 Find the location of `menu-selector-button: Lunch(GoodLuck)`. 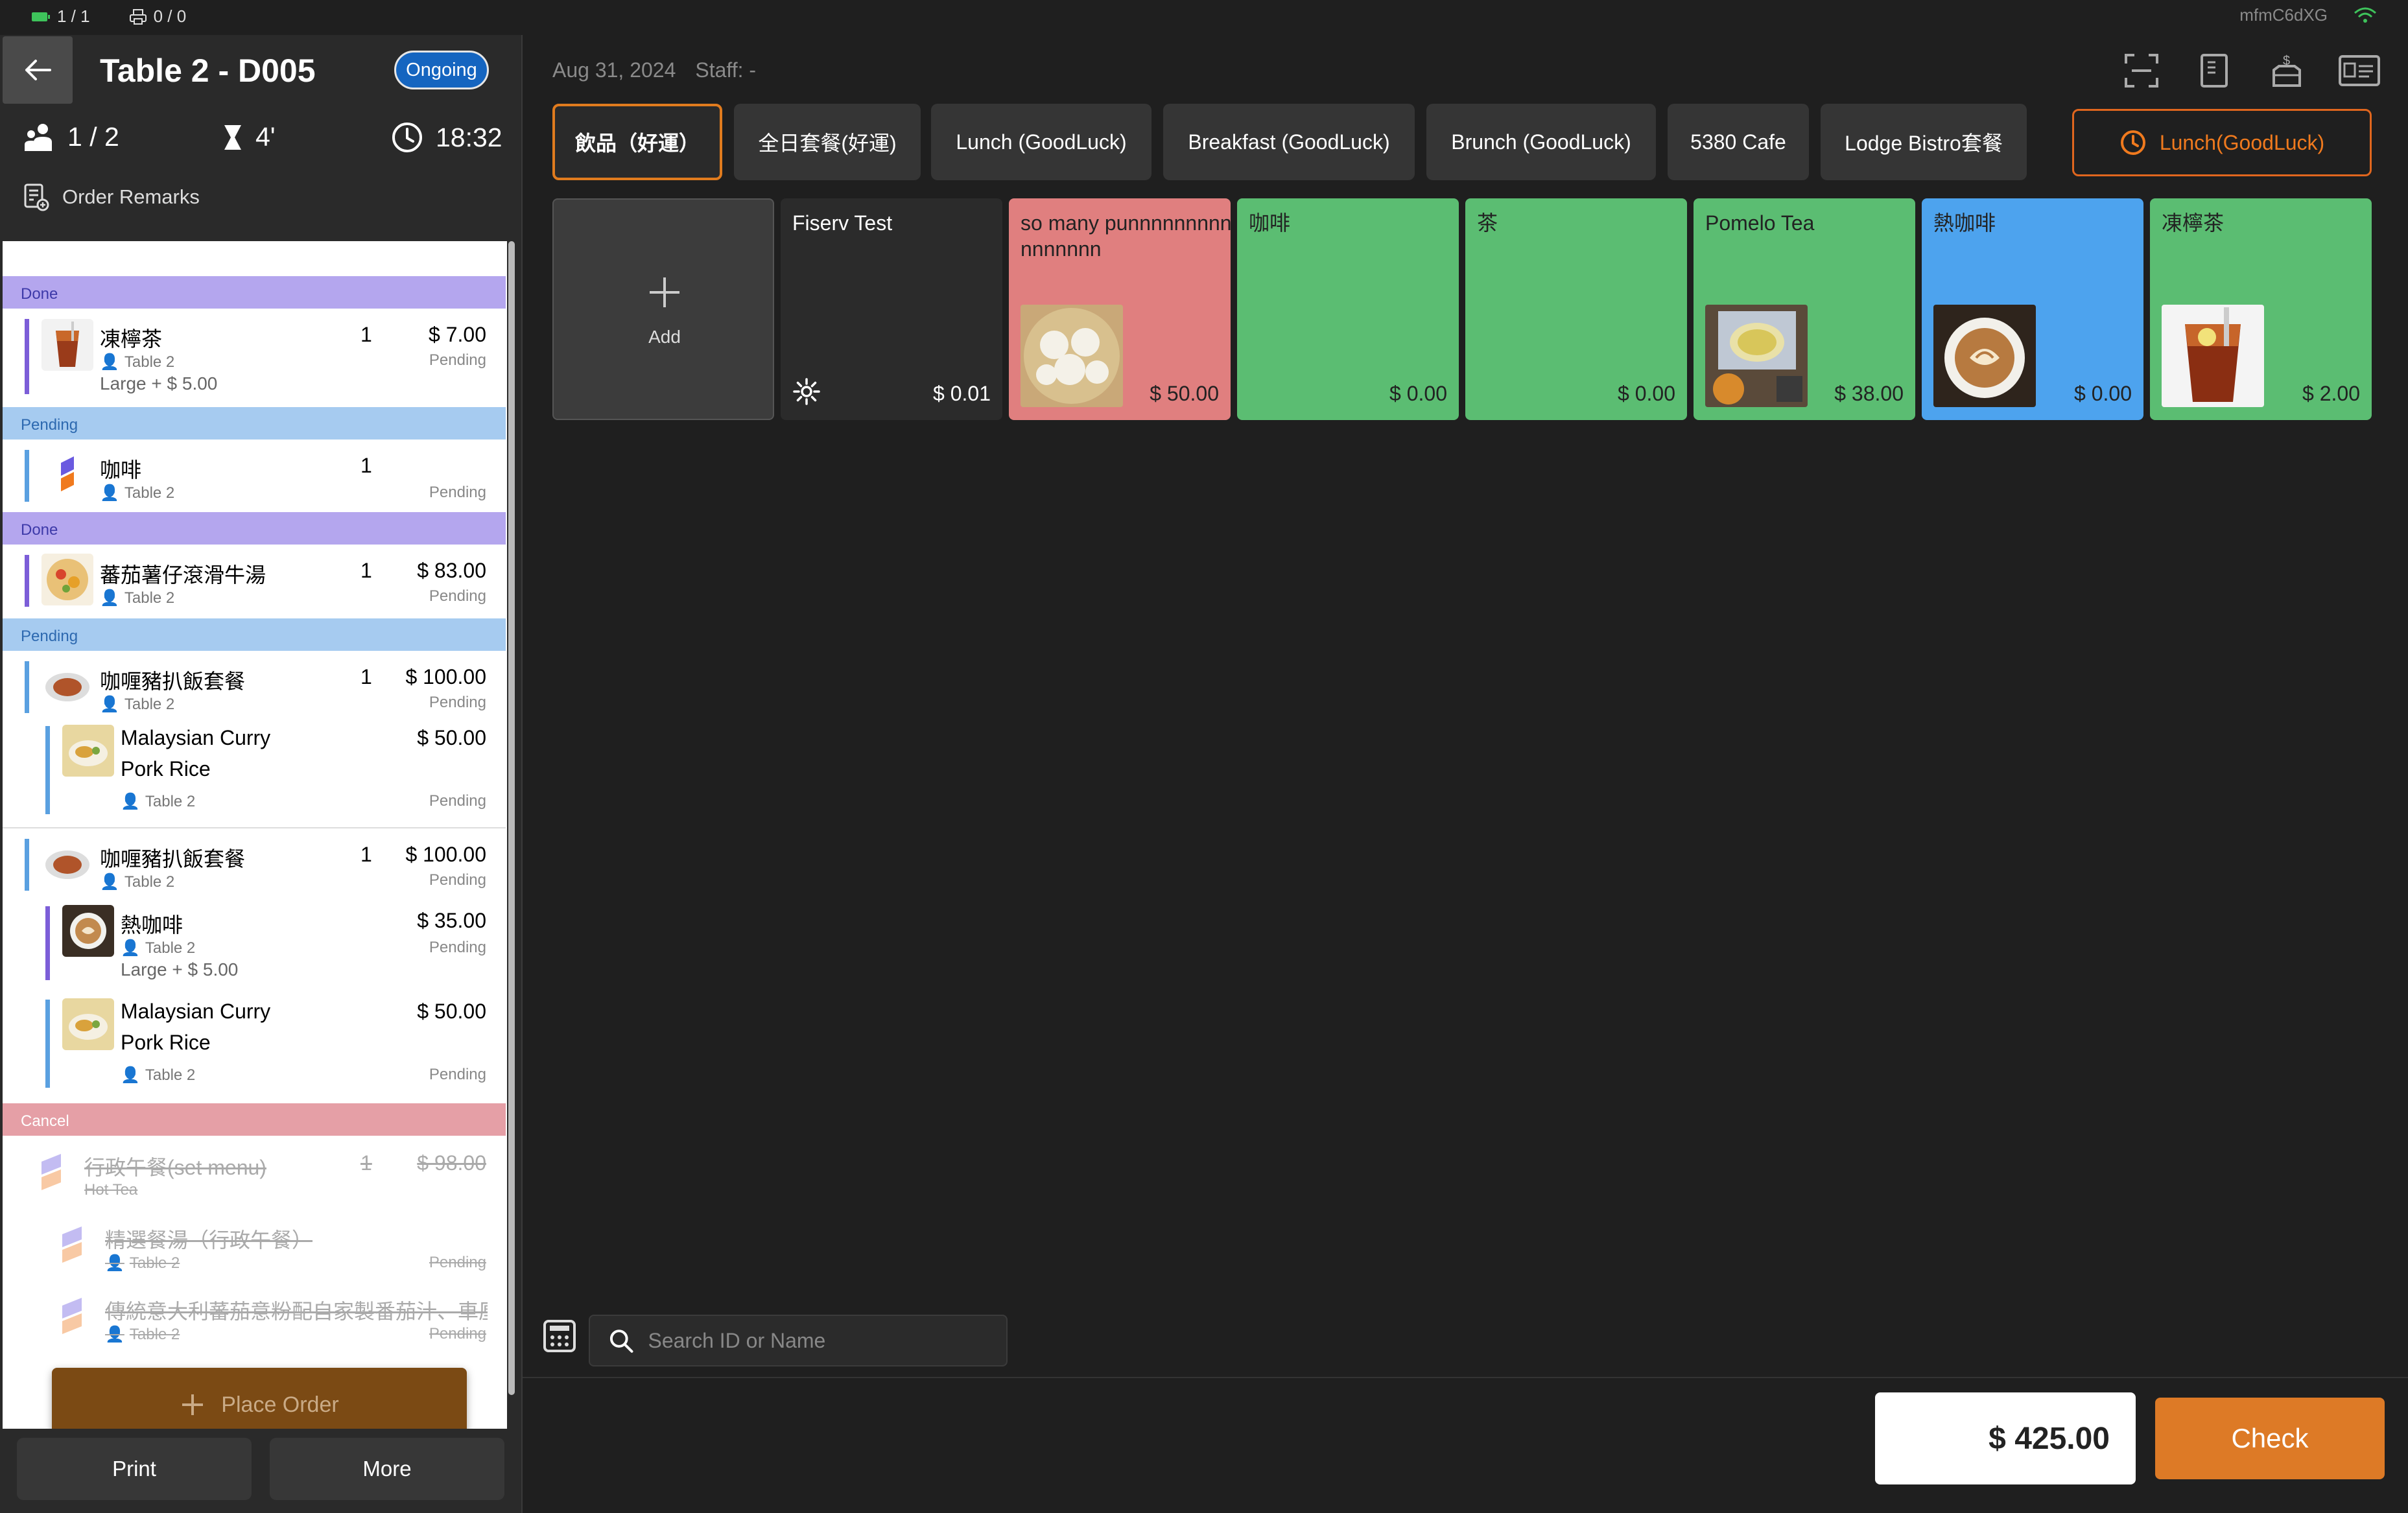

menu-selector-button: Lunch(GoodLuck) is located at coordinates (2222, 142).